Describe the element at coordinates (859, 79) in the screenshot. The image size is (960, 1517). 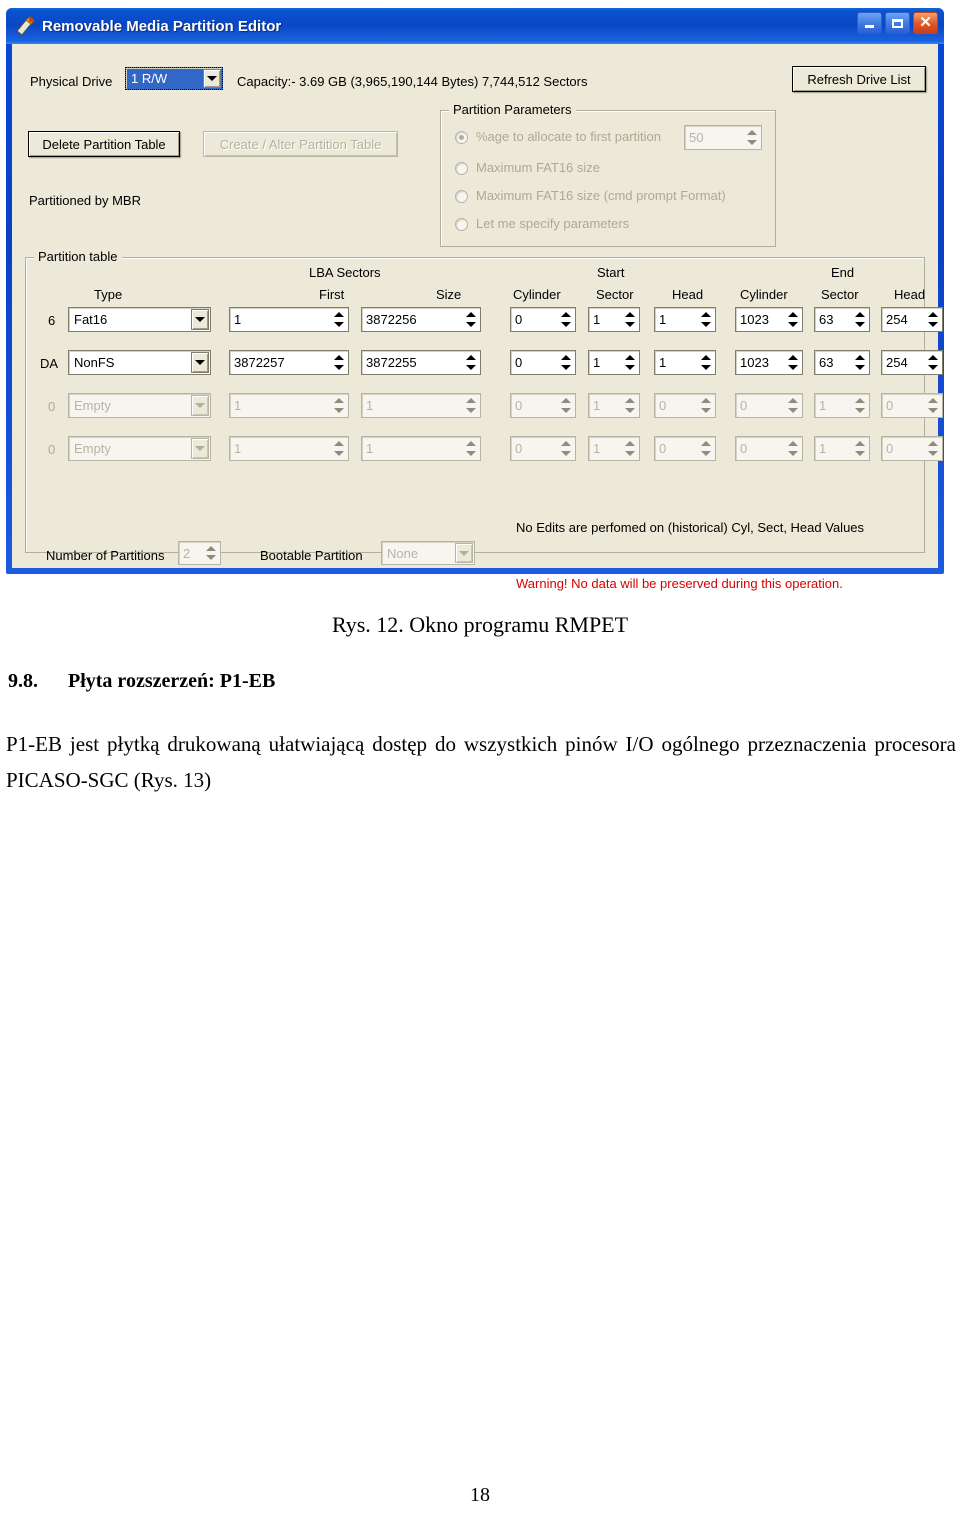
I see `refresh-drive-list-button: Refresh Drive List` at that location.